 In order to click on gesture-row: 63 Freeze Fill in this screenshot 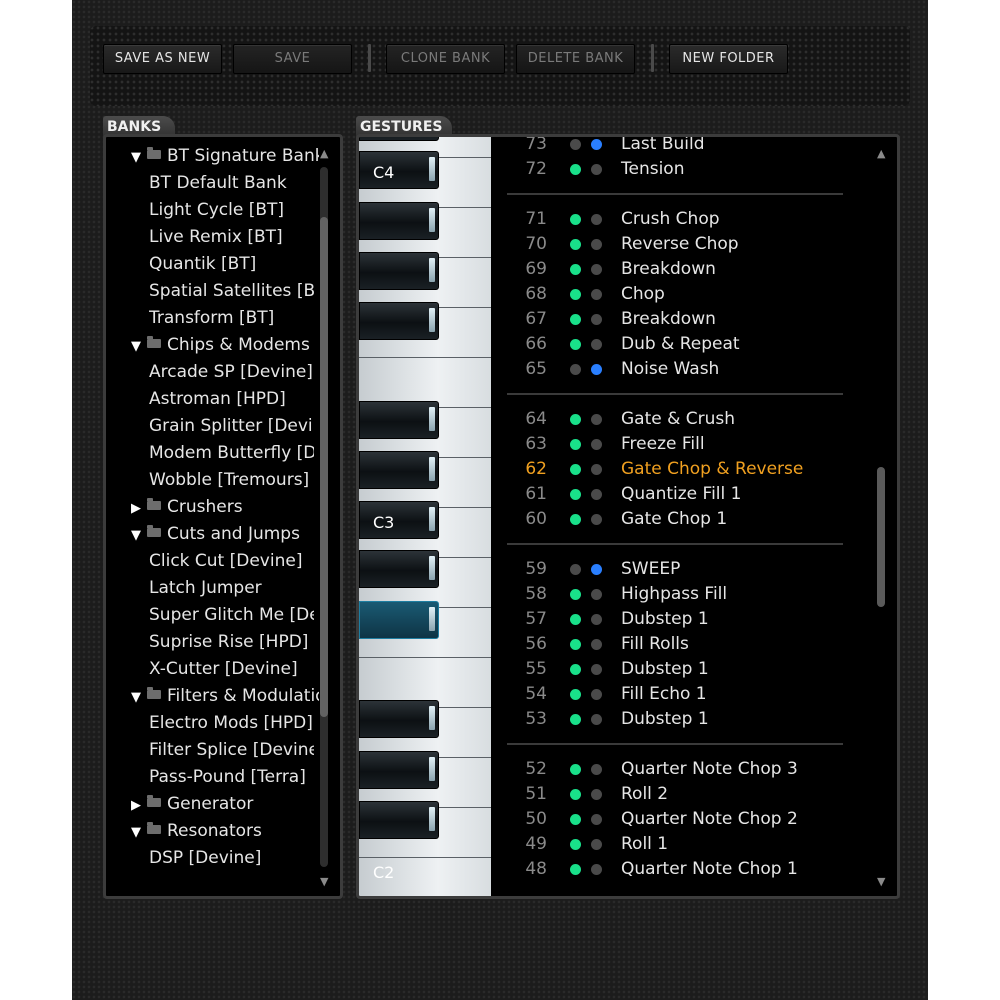, I will do `click(687, 444)`.